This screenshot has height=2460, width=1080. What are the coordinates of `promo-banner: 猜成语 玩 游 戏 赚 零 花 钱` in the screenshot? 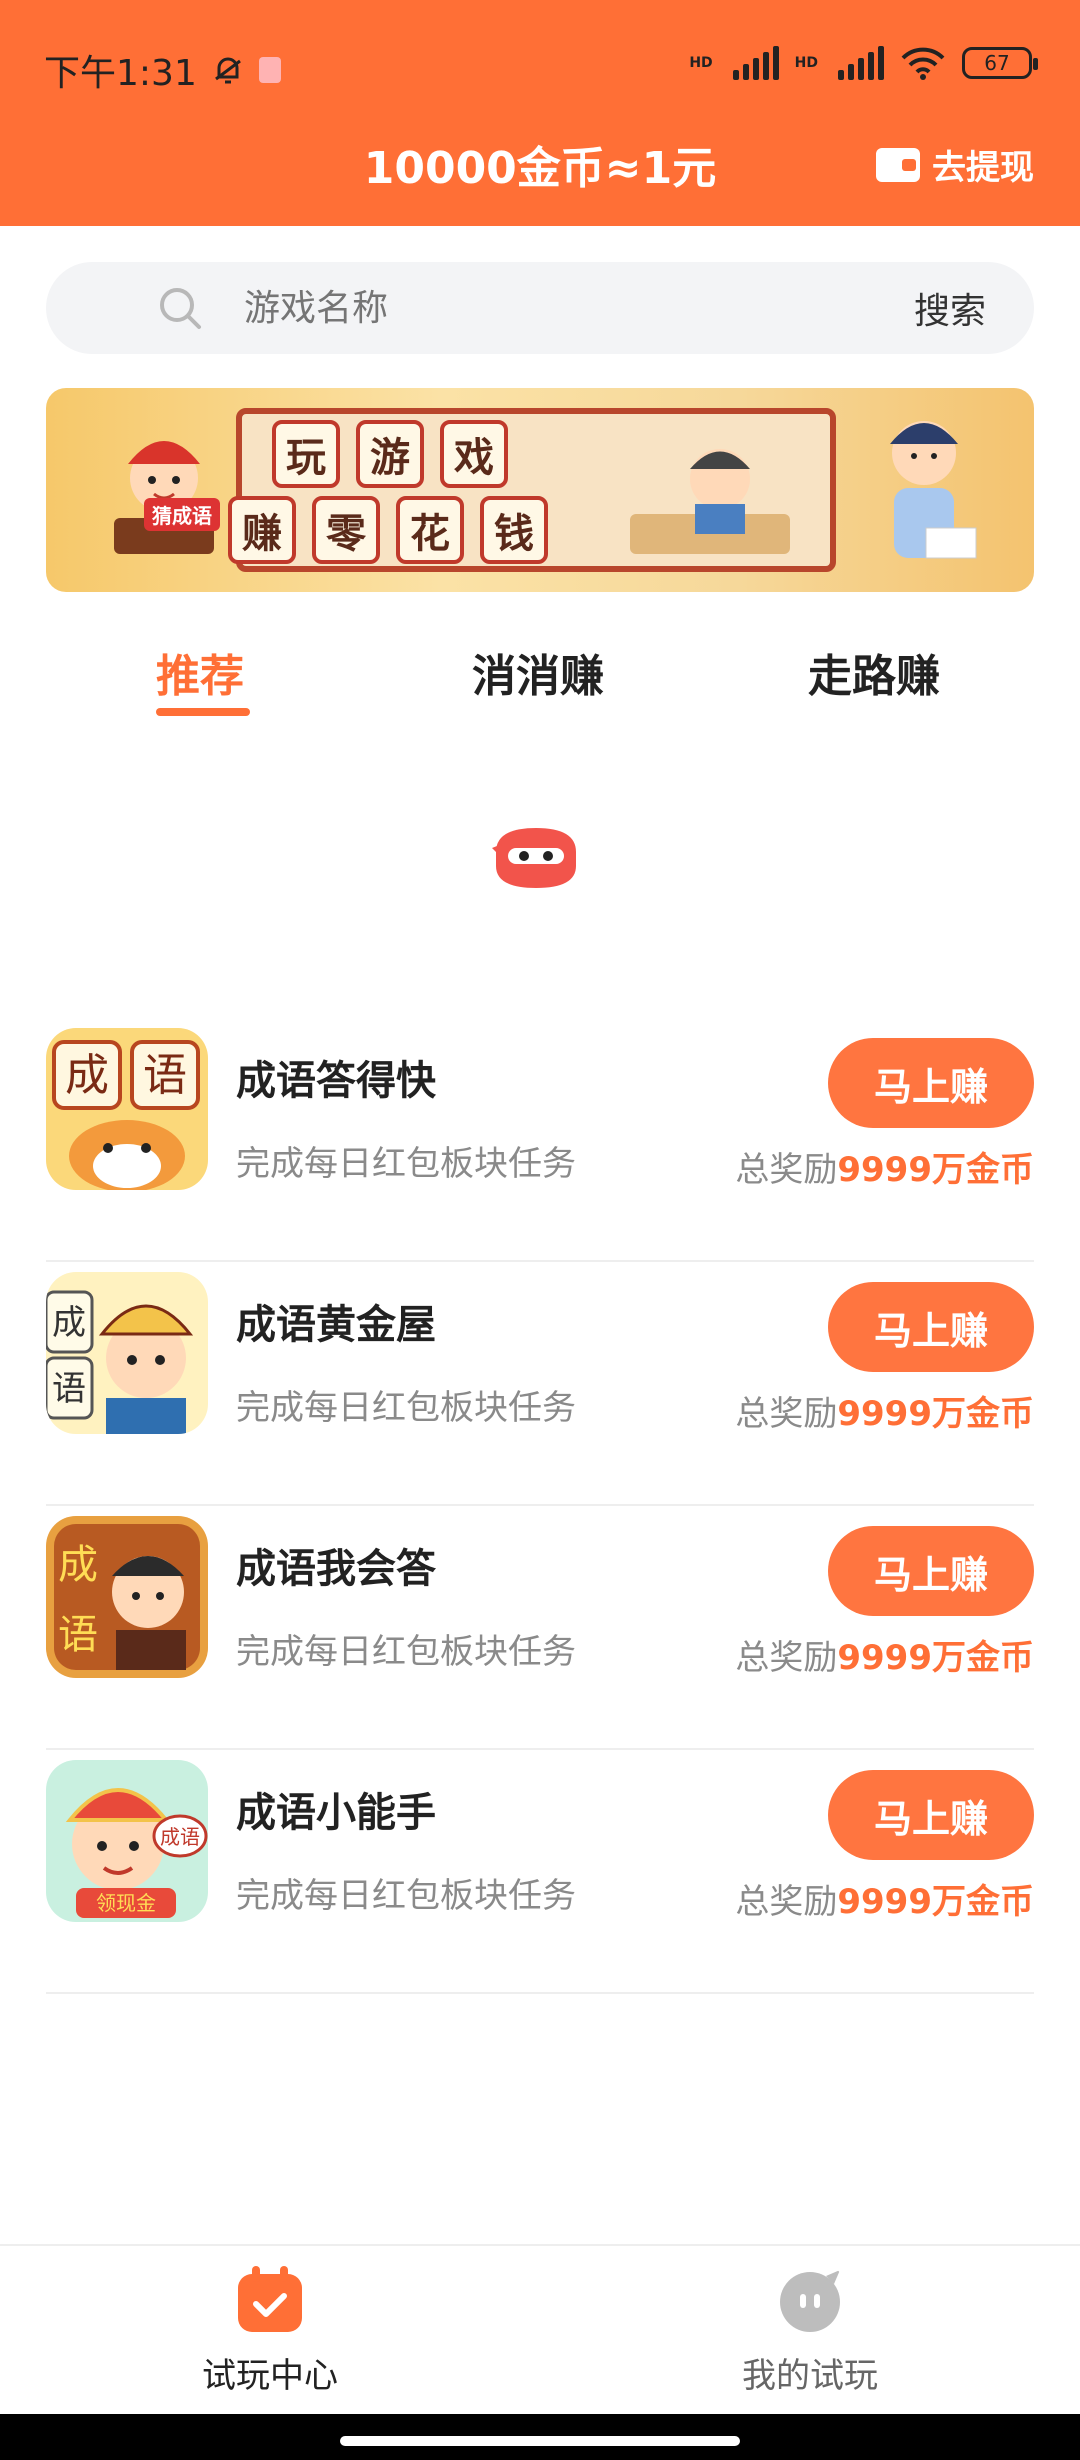 It's located at (540, 490).